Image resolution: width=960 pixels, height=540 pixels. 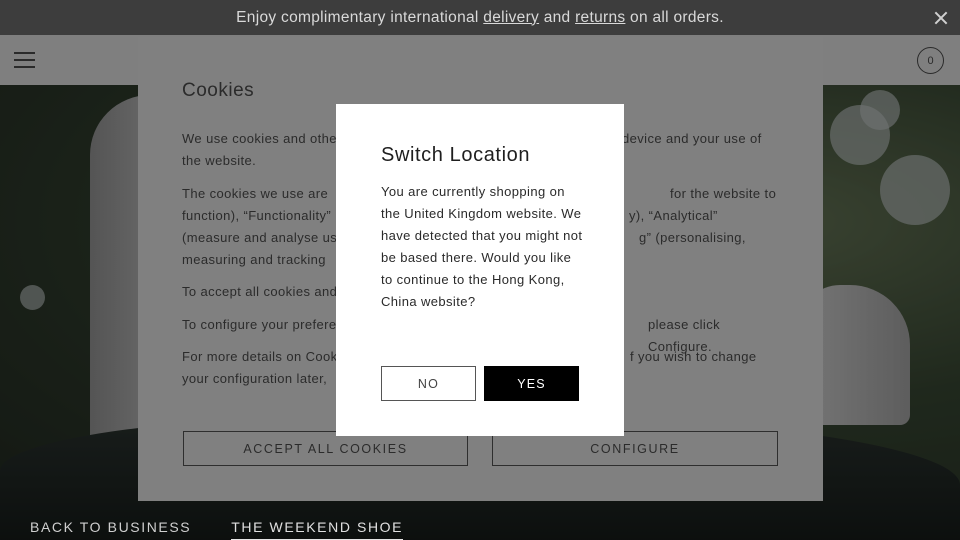 What do you see at coordinates (325, 448) in the screenshot?
I see `accept-all-cookies-button: ACCEPT ALL COOKIES` at bounding box center [325, 448].